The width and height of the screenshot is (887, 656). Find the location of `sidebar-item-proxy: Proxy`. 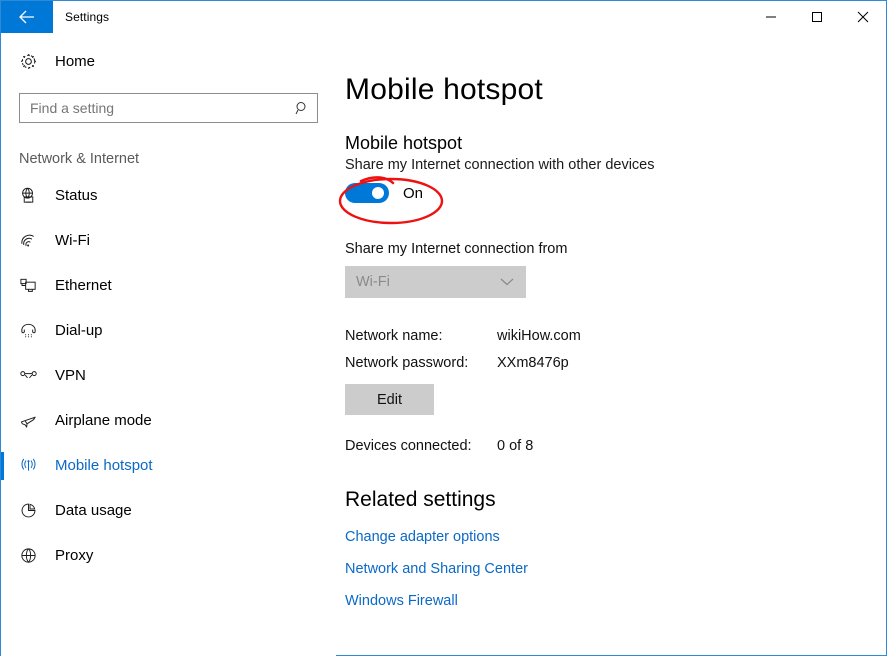

sidebar-item-proxy: Proxy is located at coordinates (168, 555).